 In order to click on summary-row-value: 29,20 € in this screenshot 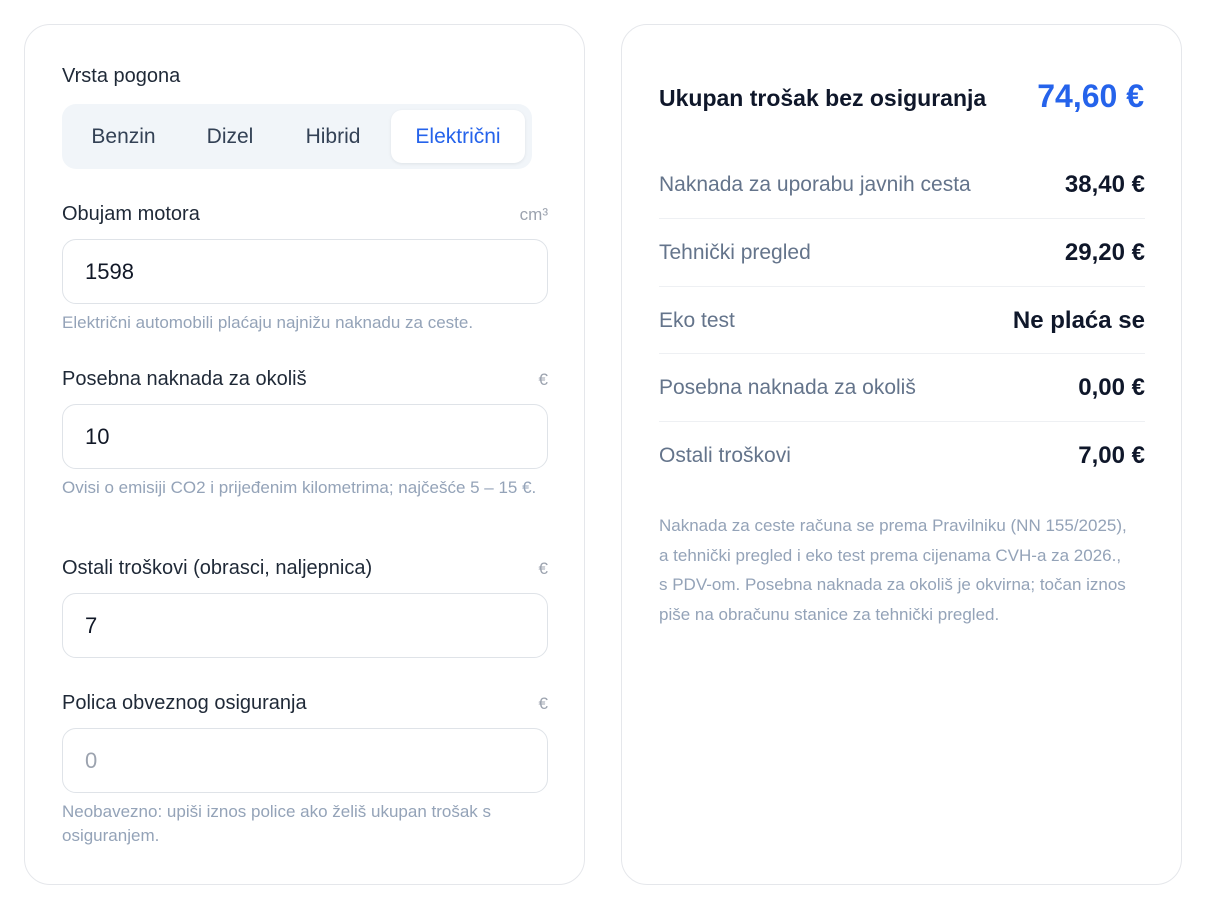, I will do `click(1104, 252)`.